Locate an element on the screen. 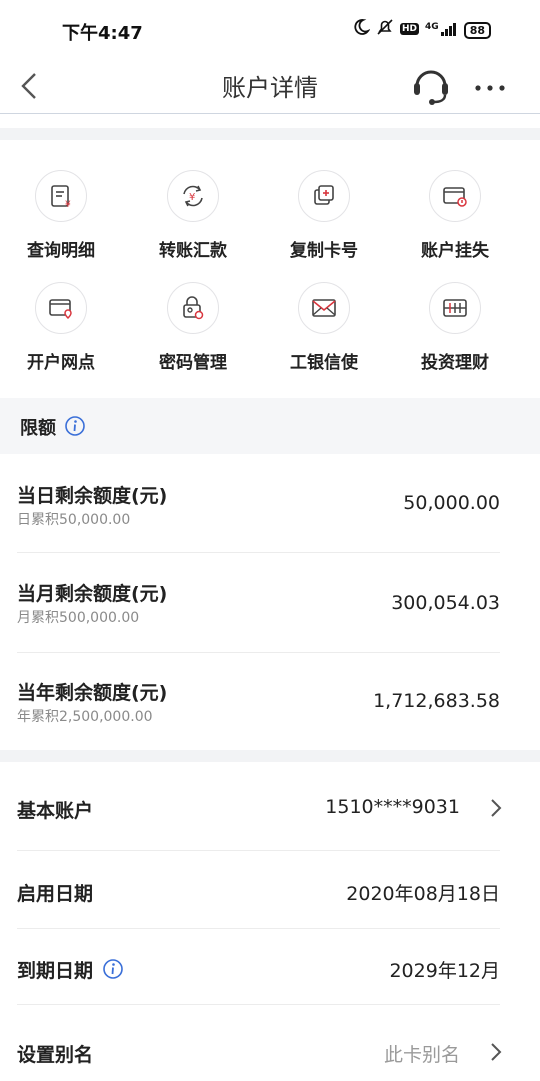 This screenshot has height=1081, width=540. limit-title: 限额 is located at coordinates (38, 428).